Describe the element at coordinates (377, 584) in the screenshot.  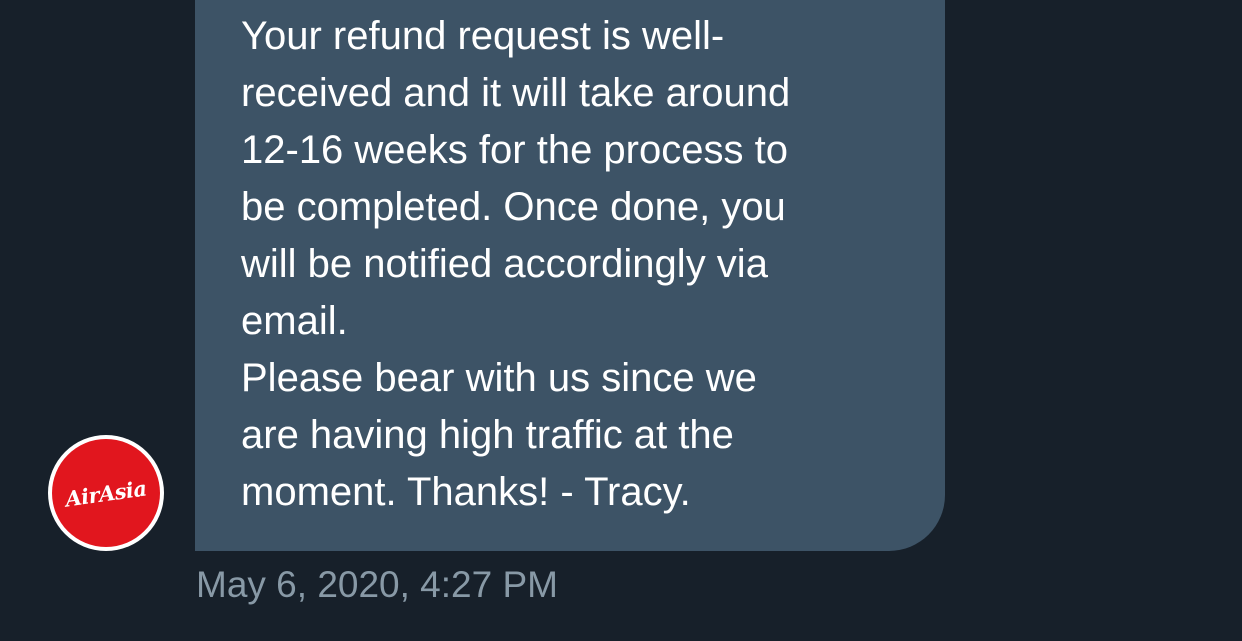
I see `message-timestamp: May 6, 2020, 4:27 PM` at that location.